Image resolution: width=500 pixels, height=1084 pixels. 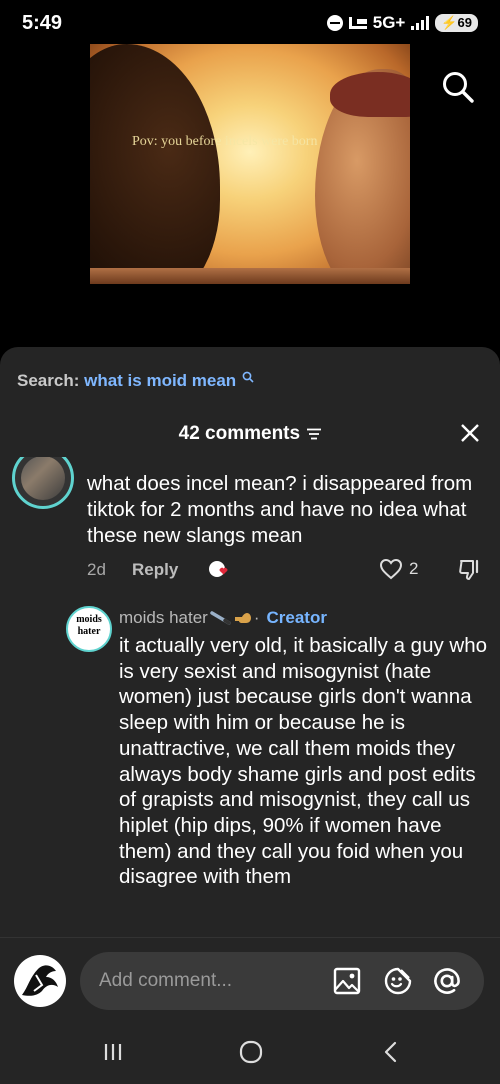 What do you see at coordinates (470, 433) in the screenshot?
I see `close-icon` at bounding box center [470, 433].